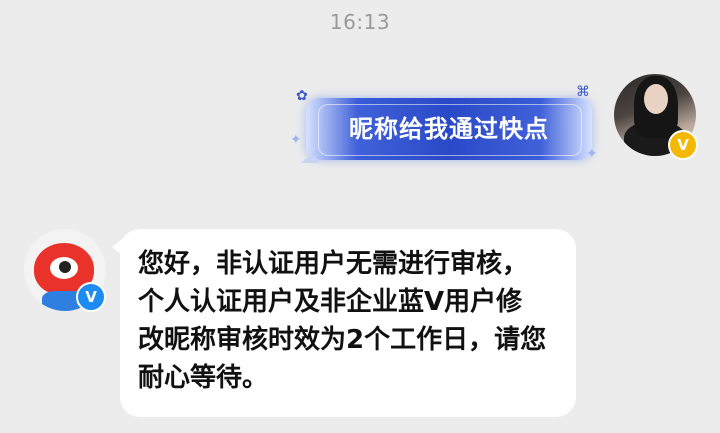  What do you see at coordinates (449, 129) in the screenshot?
I see `outgoing-message-text: 昵称给我通过快点` at bounding box center [449, 129].